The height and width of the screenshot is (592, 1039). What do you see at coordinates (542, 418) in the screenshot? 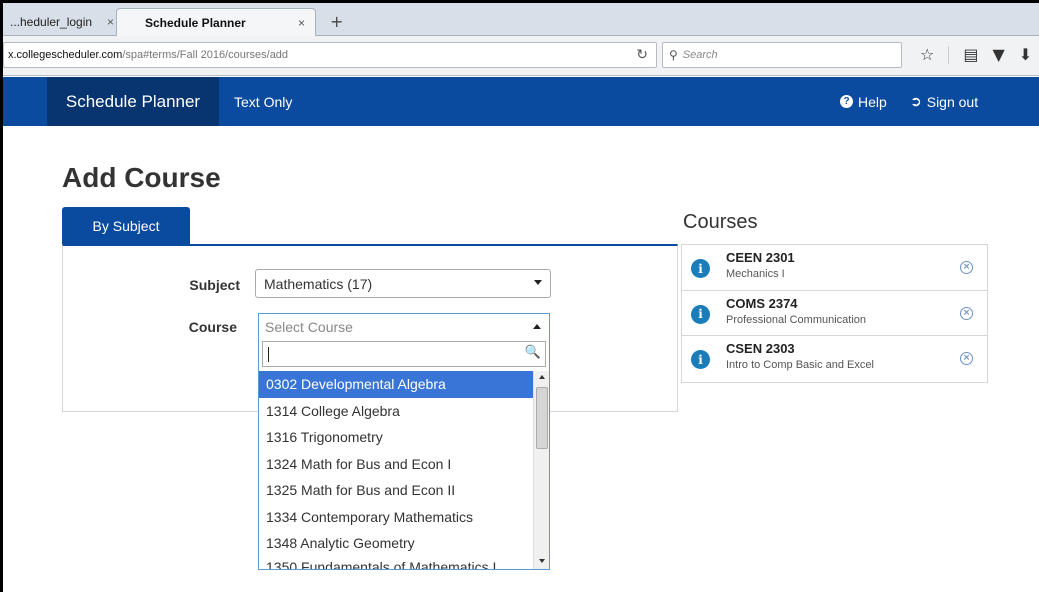
I see `scrollbar-thumb` at bounding box center [542, 418].